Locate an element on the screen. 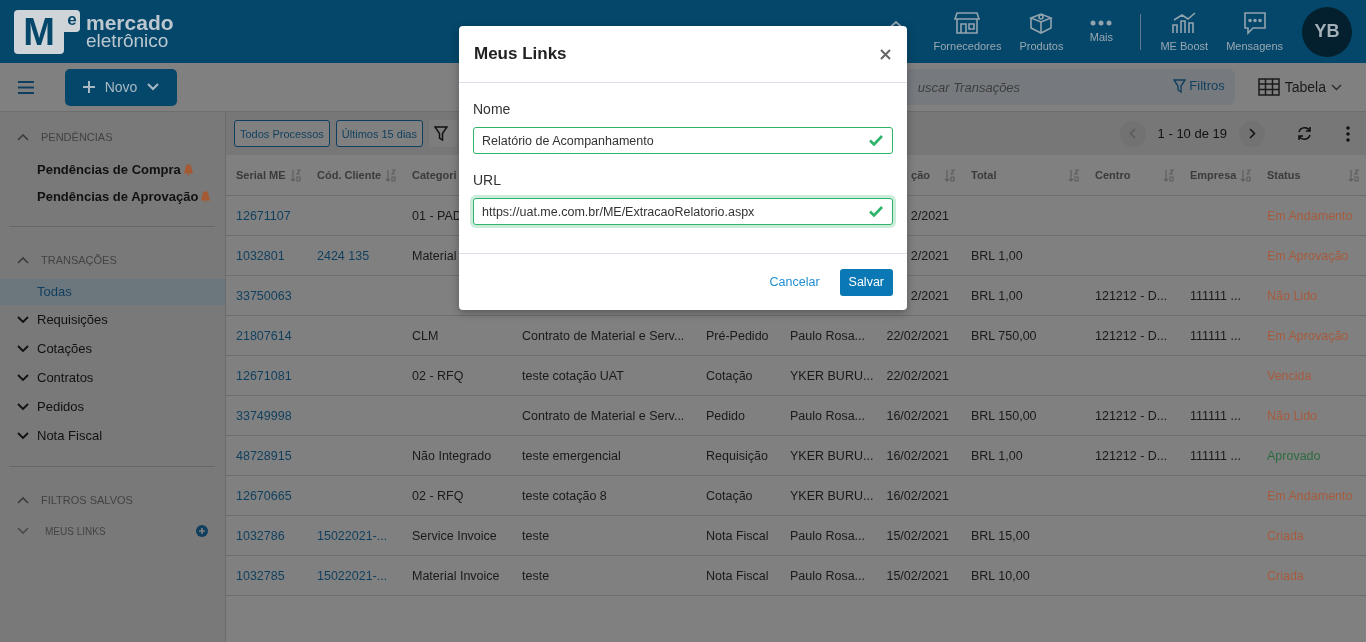 This screenshot has width=1366, height=642. table-cell: teste emergencial is located at coordinates (571, 455).